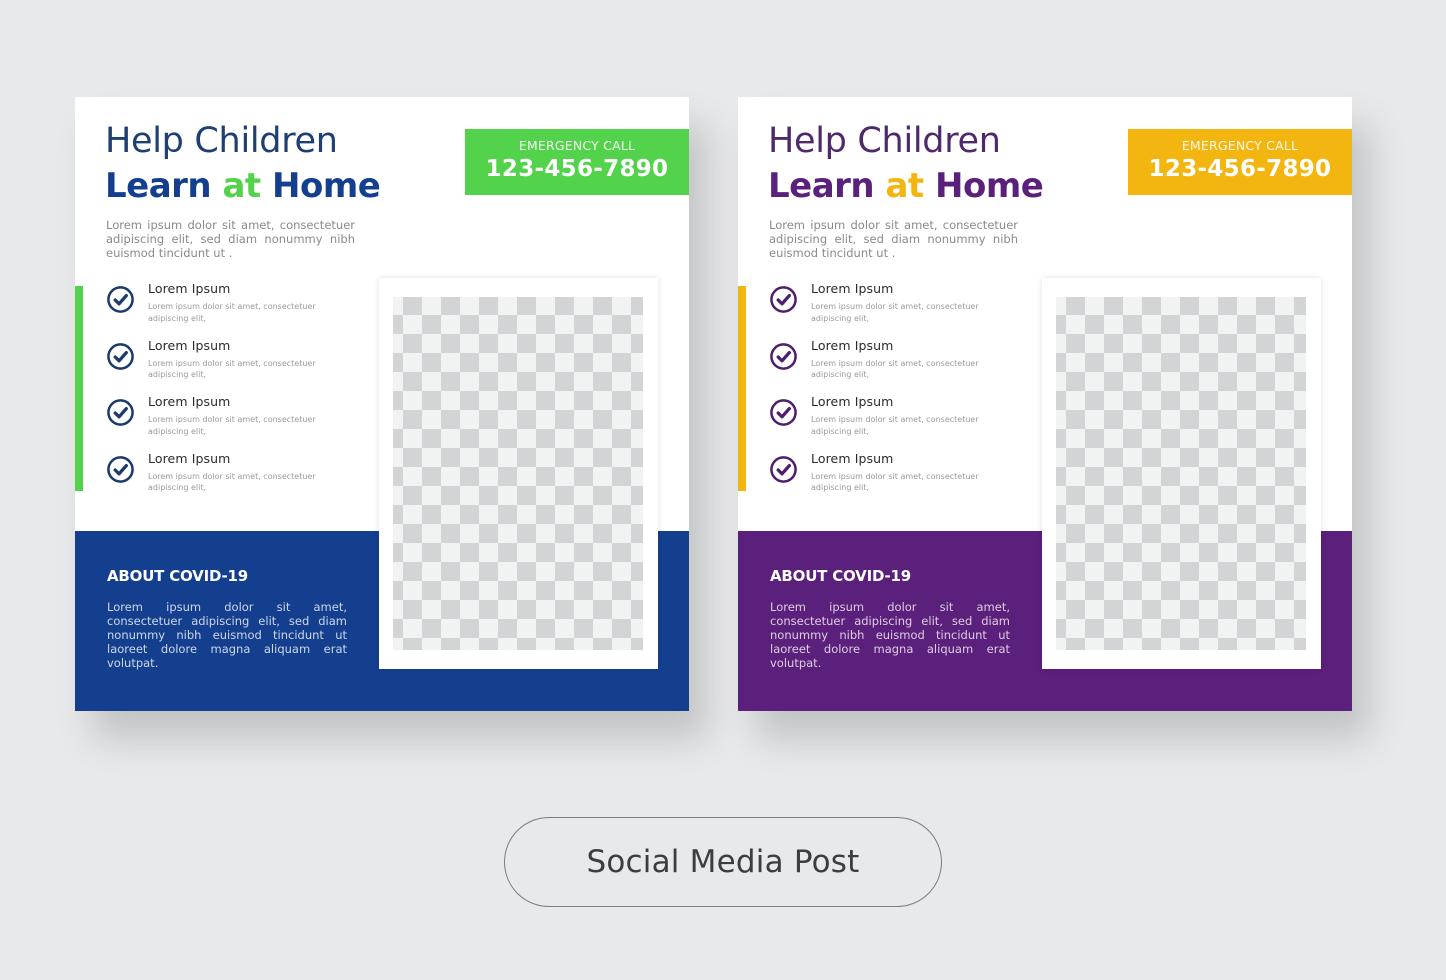 Image resolution: width=1446 pixels, height=980 pixels. What do you see at coordinates (723, 862) in the screenshot?
I see `social-media-post-label-button: Social Media Post` at bounding box center [723, 862].